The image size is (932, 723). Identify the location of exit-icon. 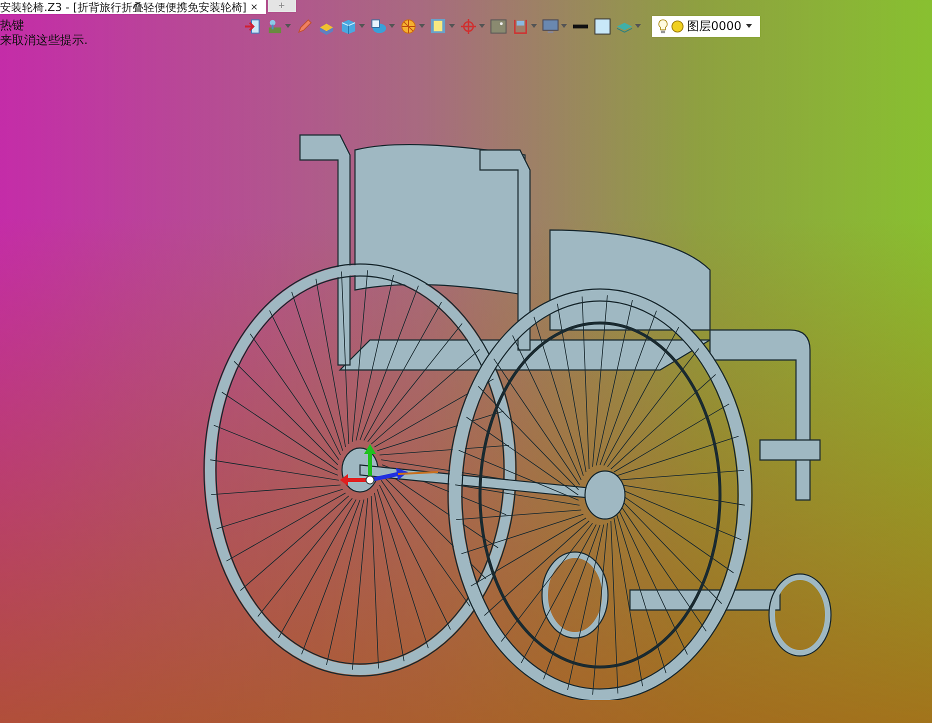
(252, 26).